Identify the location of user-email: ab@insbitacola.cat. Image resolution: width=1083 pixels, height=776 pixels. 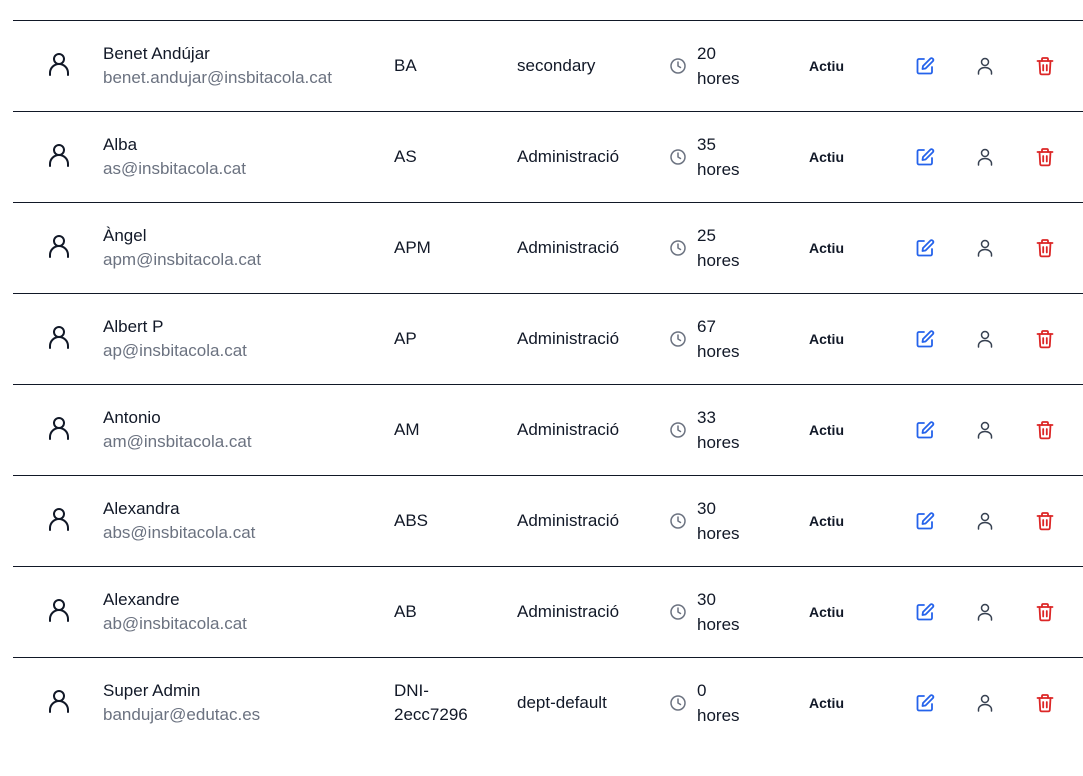
(175, 623).